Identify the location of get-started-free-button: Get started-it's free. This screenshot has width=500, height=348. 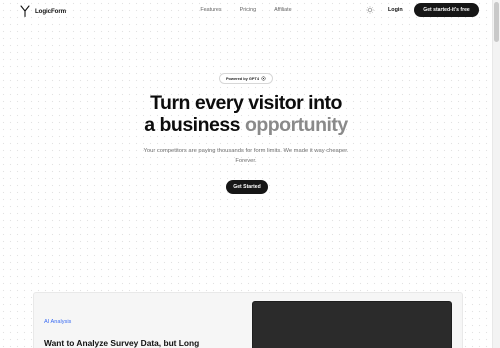
(446, 10).